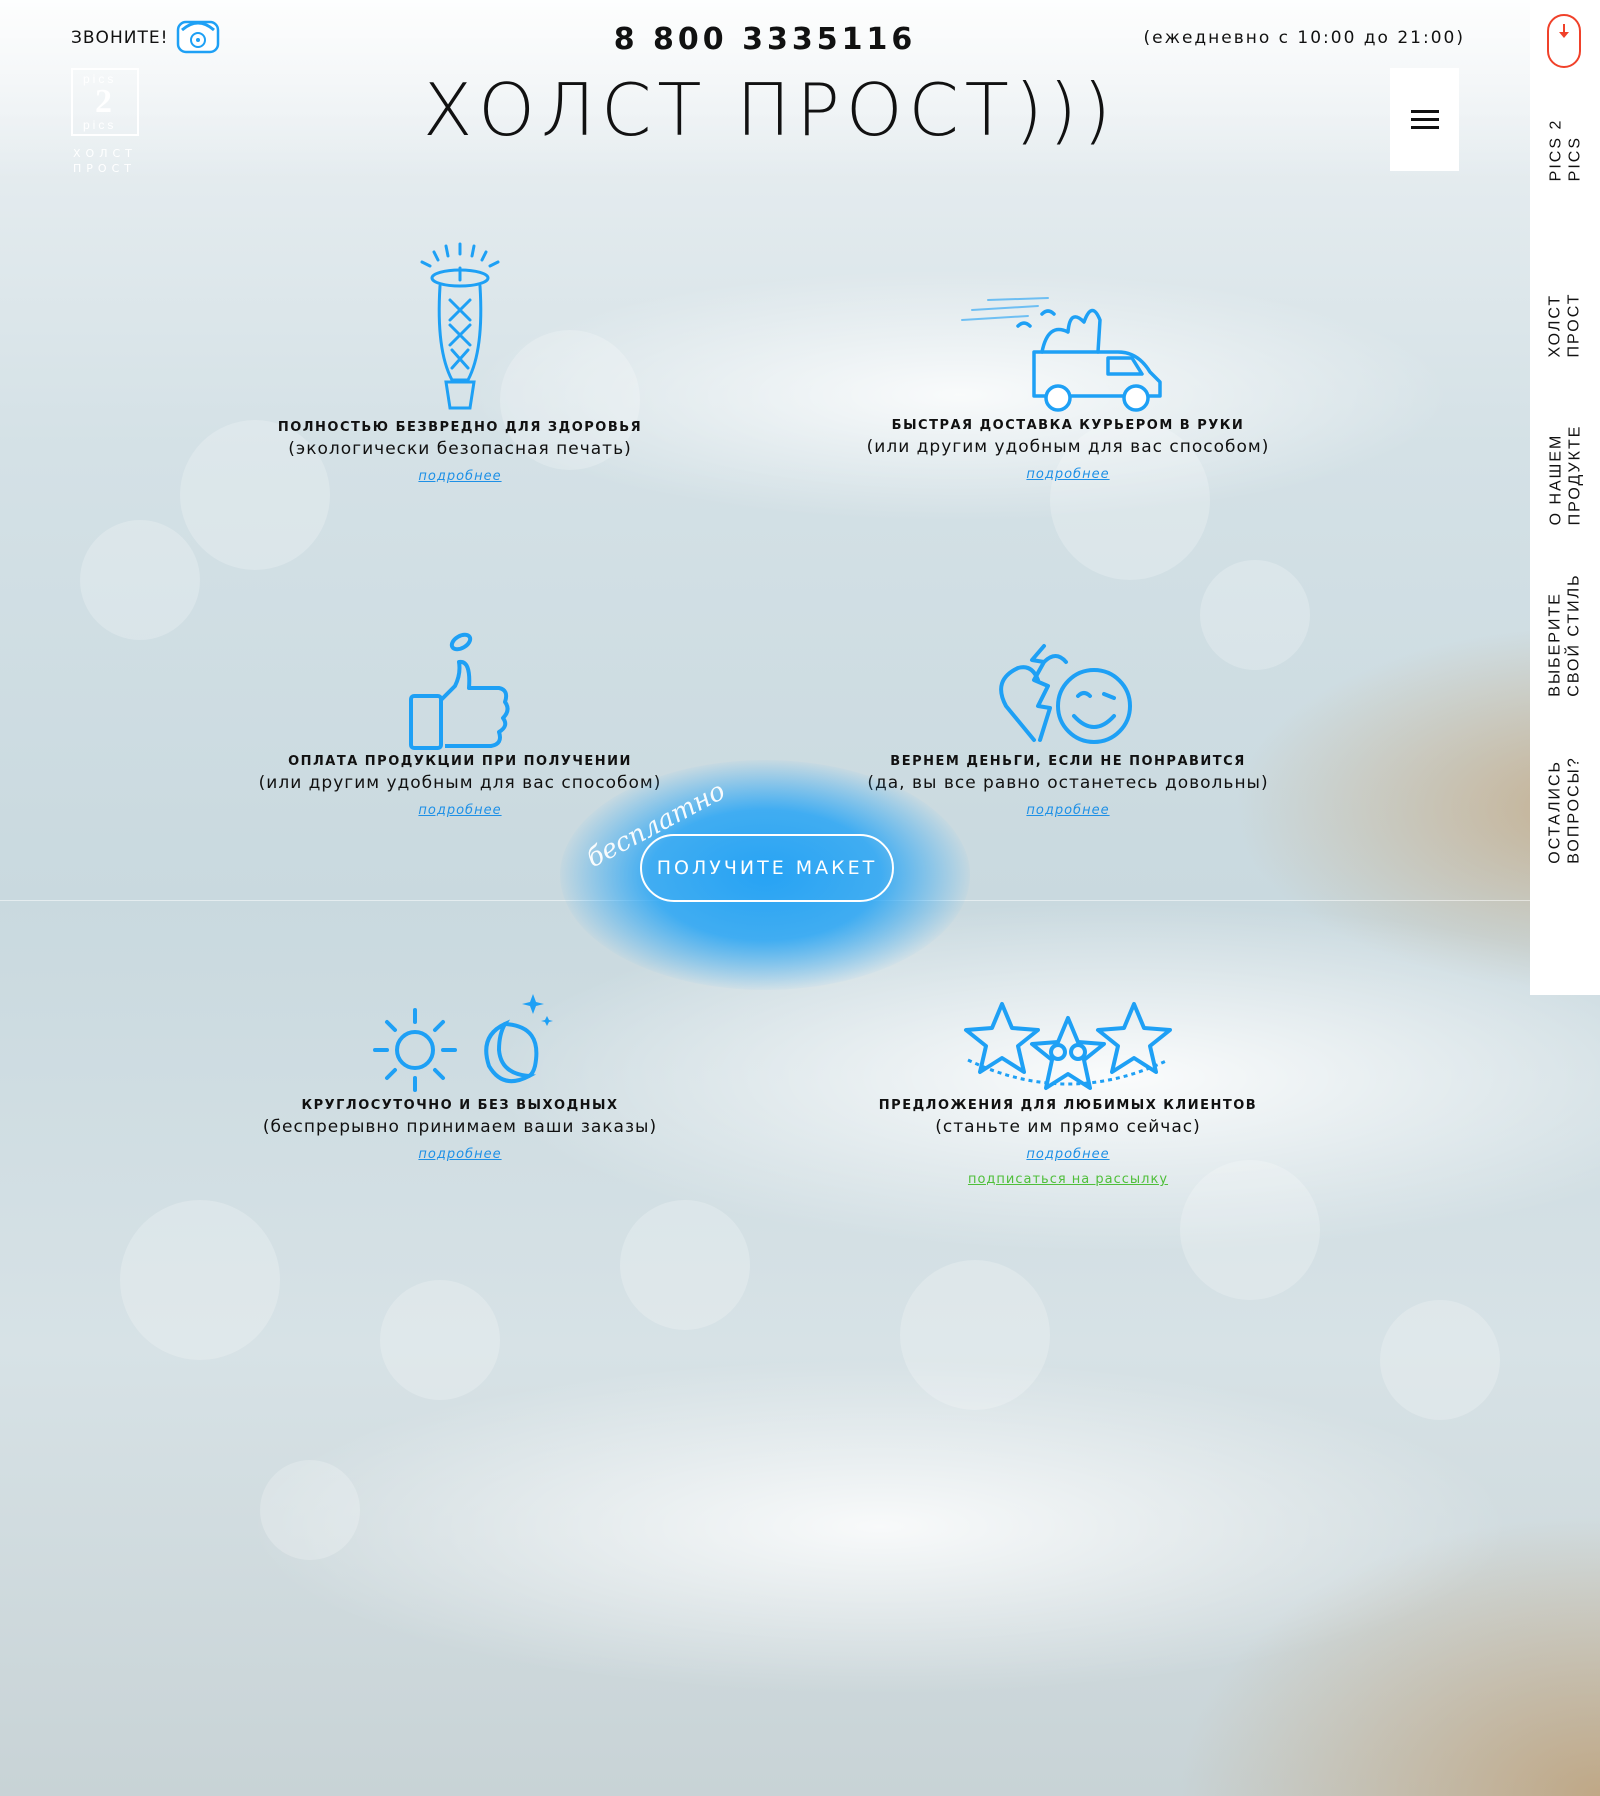 This screenshot has height=1796, width=1600. What do you see at coordinates (104, 168) in the screenshot?
I see `logo-brand-line2: ПРОСТ` at bounding box center [104, 168].